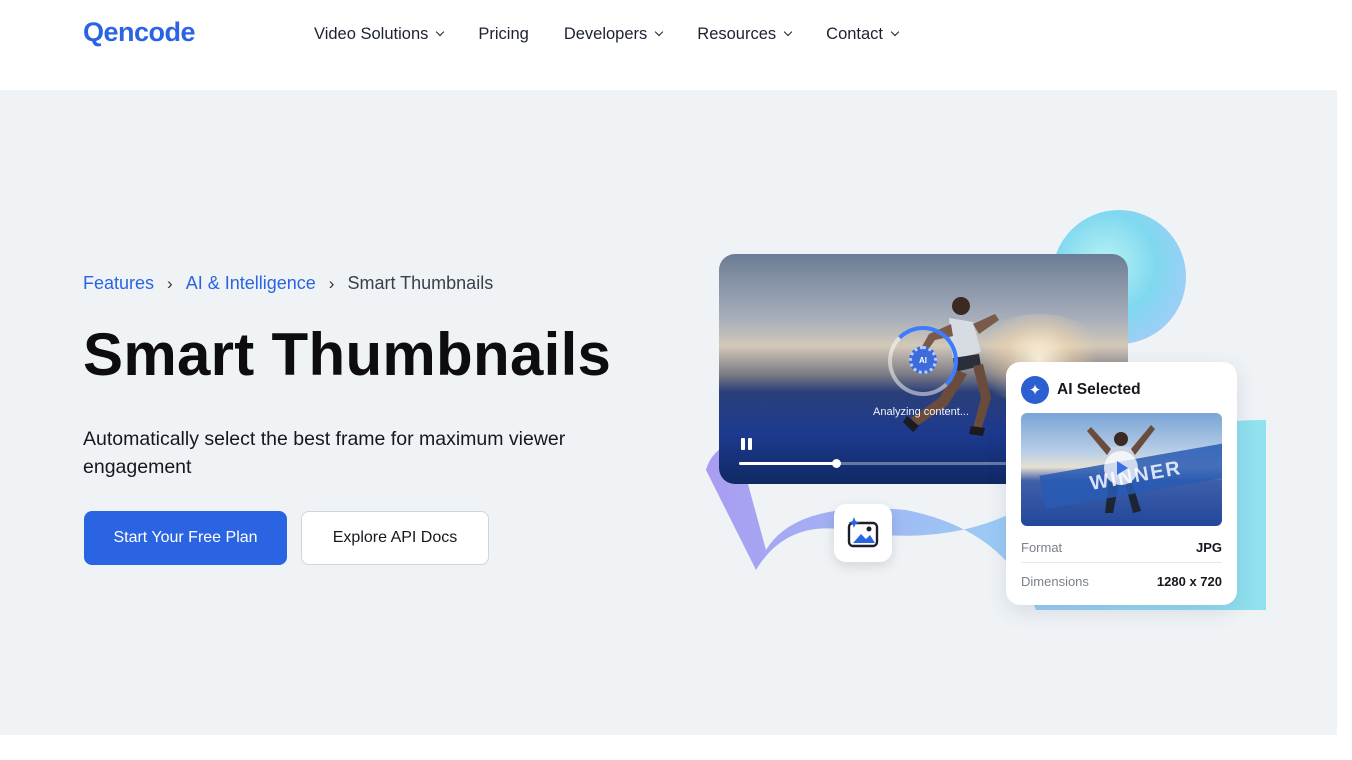  I want to click on page-bottom-strip, so click(676, 747).